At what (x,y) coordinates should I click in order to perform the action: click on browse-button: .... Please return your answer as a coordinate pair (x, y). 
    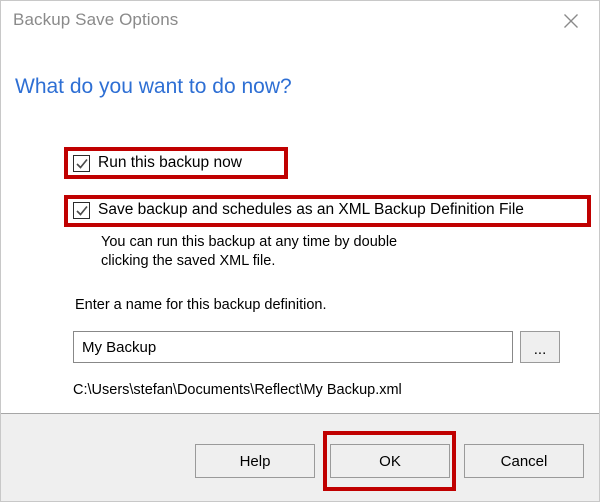
    Looking at the image, I should click on (540, 347).